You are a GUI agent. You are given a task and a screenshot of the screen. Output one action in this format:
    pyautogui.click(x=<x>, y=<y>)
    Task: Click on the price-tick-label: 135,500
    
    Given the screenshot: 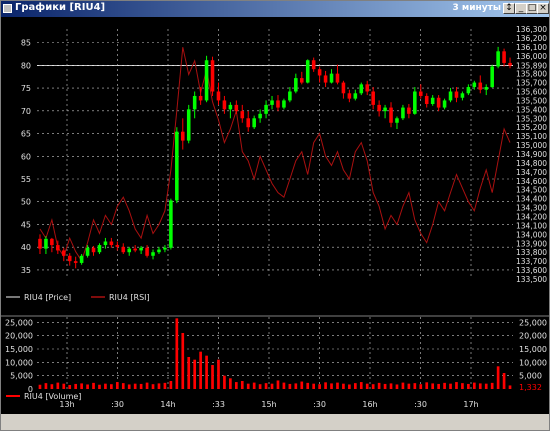 What is the action you would take?
    pyautogui.click(x=531, y=100)
    